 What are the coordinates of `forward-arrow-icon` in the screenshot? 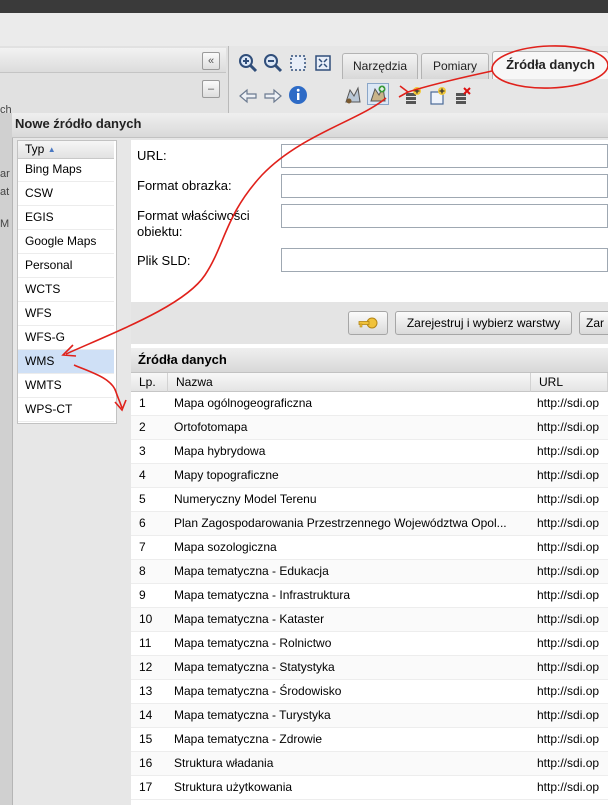 It's located at (273, 96).